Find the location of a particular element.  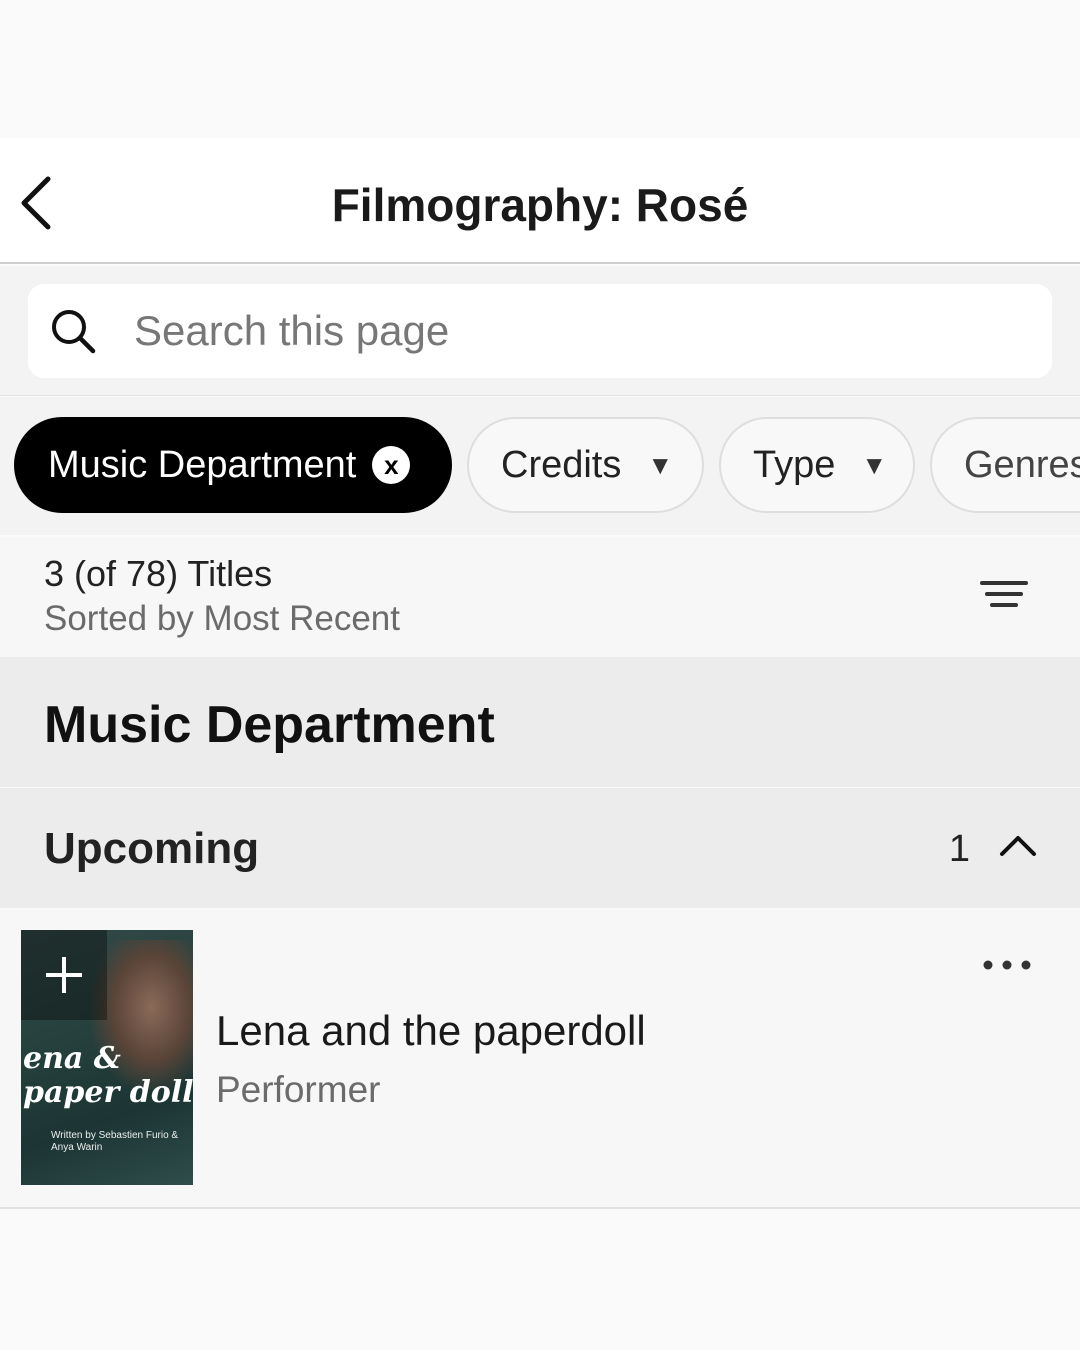

group-title: Upcoming is located at coordinates (152, 848).